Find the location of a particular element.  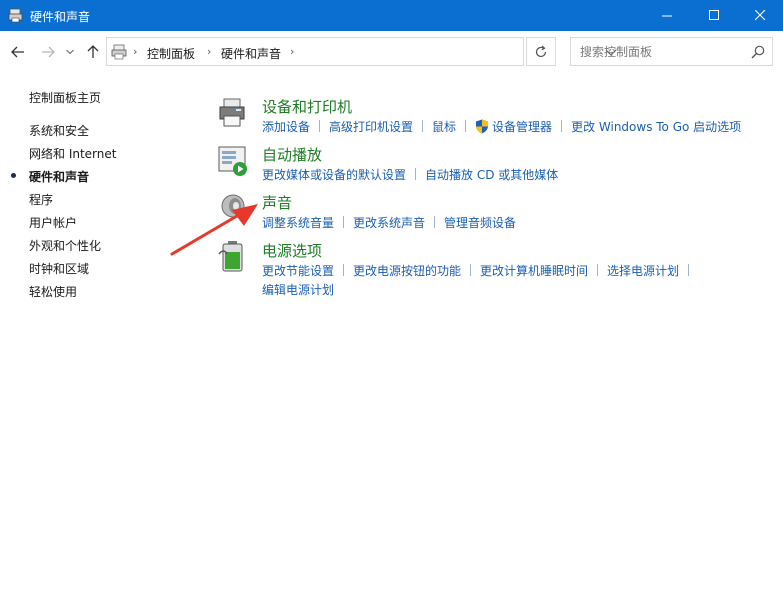

refresh-button is located at coordinates (541, 51).